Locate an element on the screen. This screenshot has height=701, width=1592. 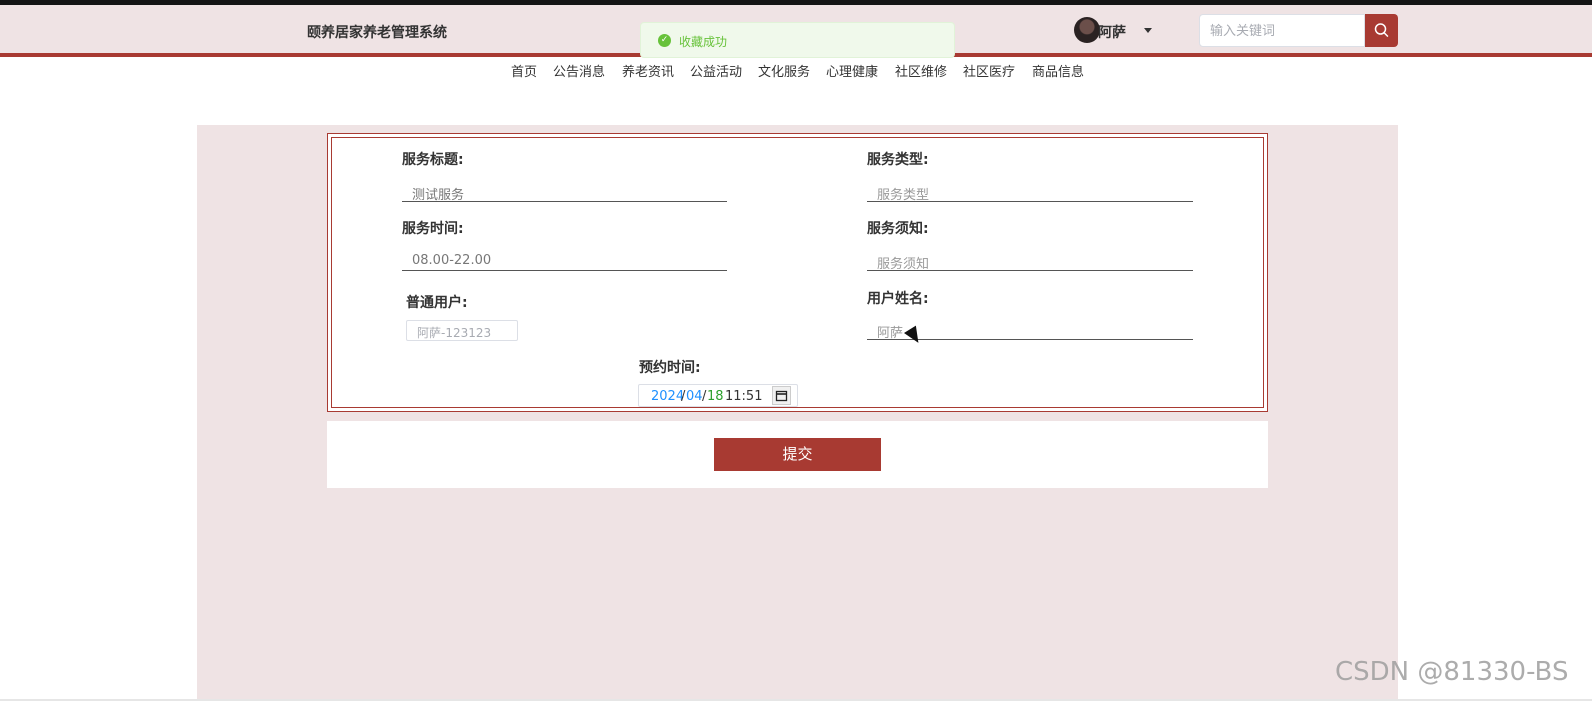
check-circle-icon: ✓ is located at coordinates (664, 40).